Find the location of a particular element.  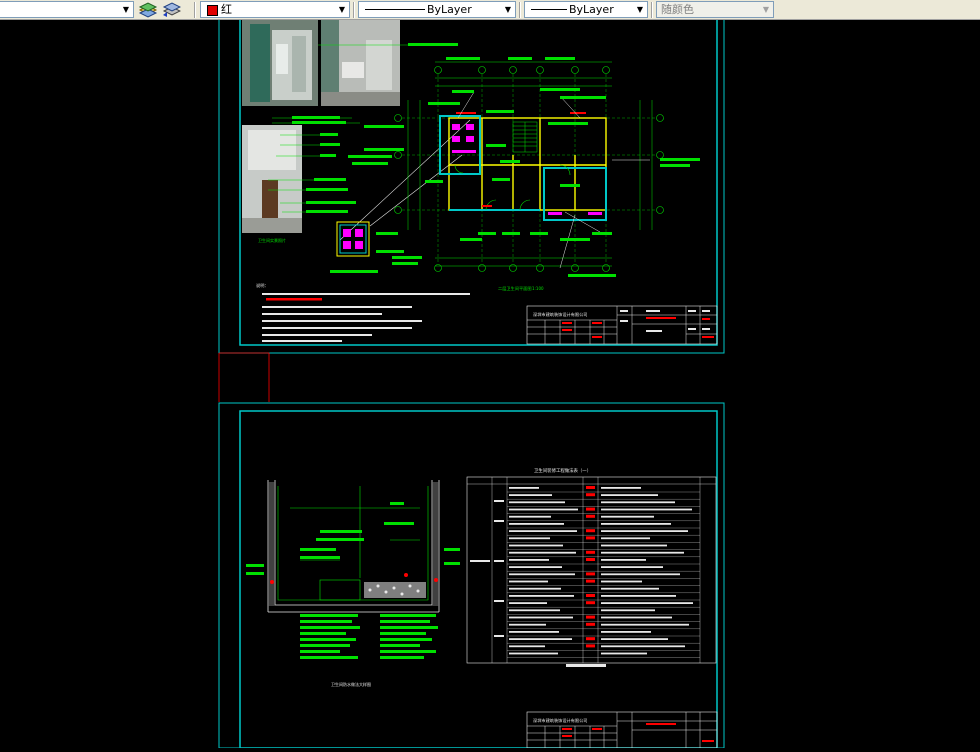

linetype-value: ByLayer is located at coordinates (449, 9).